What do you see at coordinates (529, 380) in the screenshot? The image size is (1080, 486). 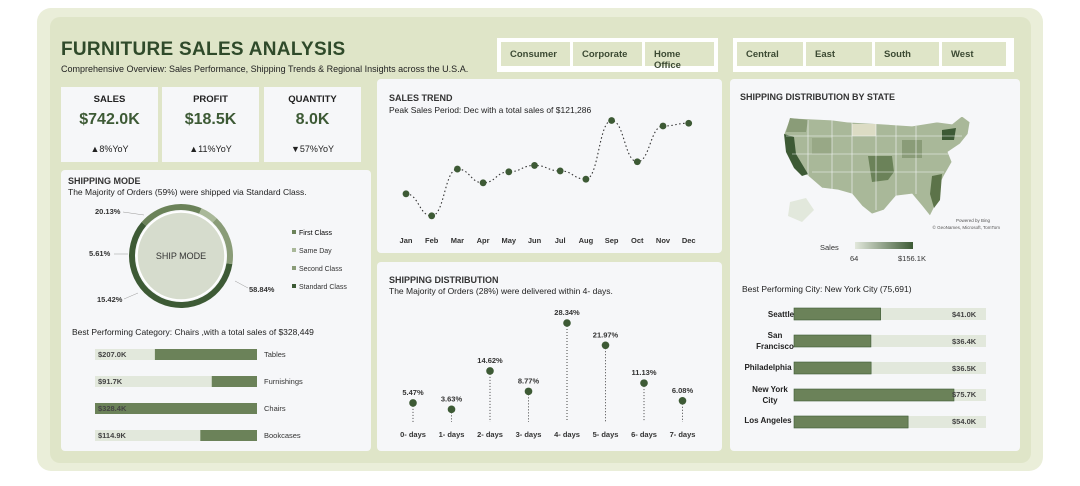 I see `shipping-lollipop-label: 8.77%` at bounding box center [529, 380].